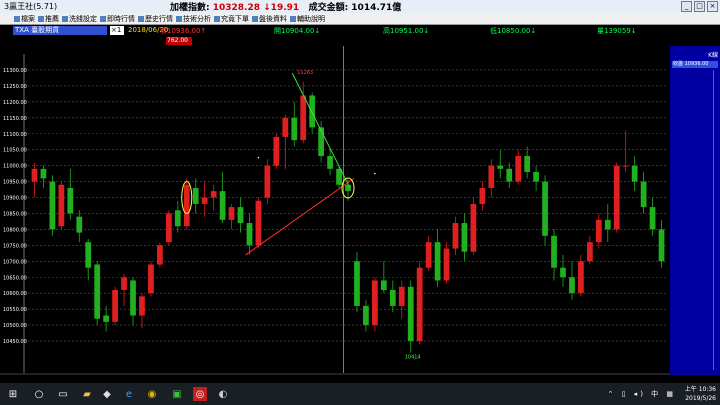  I want to click on maximize-button: □, so click(699, 6).